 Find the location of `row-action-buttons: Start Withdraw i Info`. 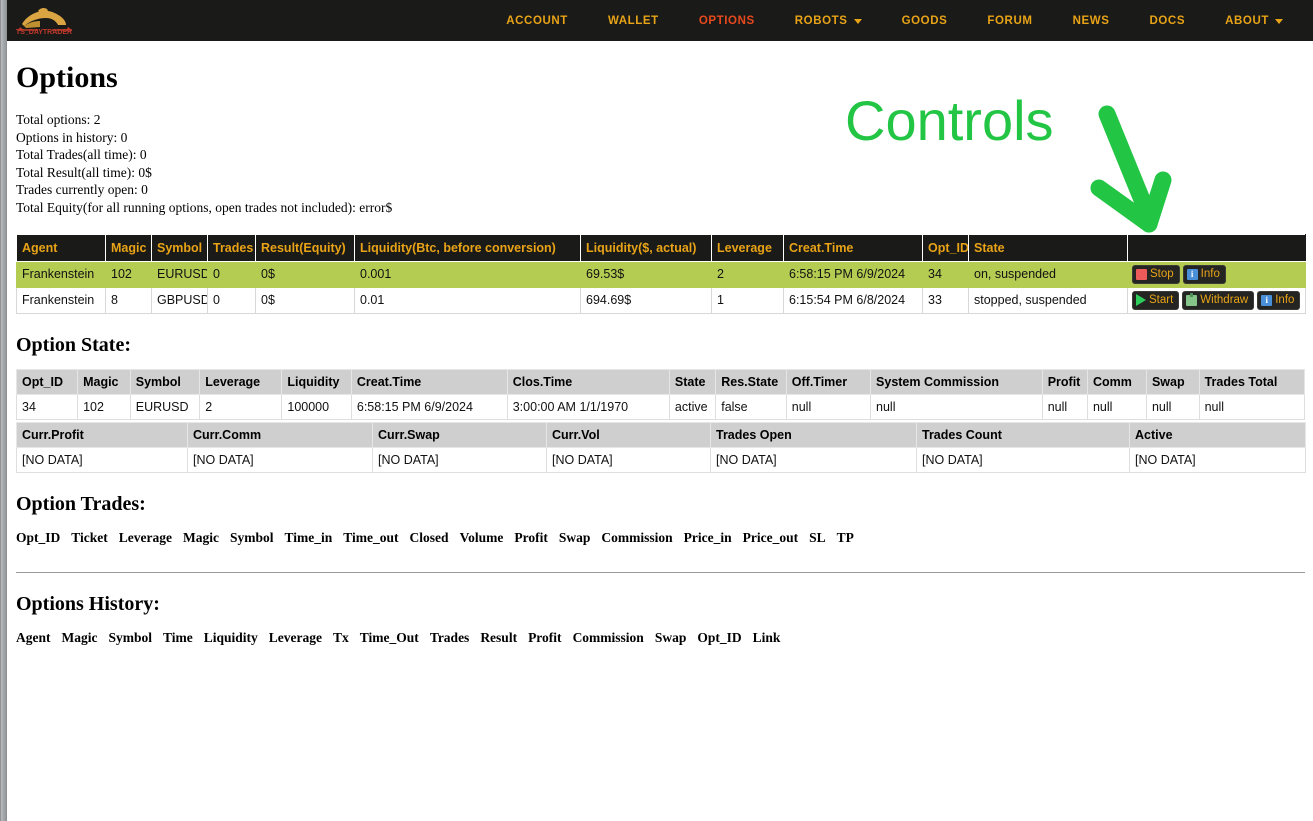

row-action-buttons: Start Withdraw i Info is located at coordinates (1216, 300).